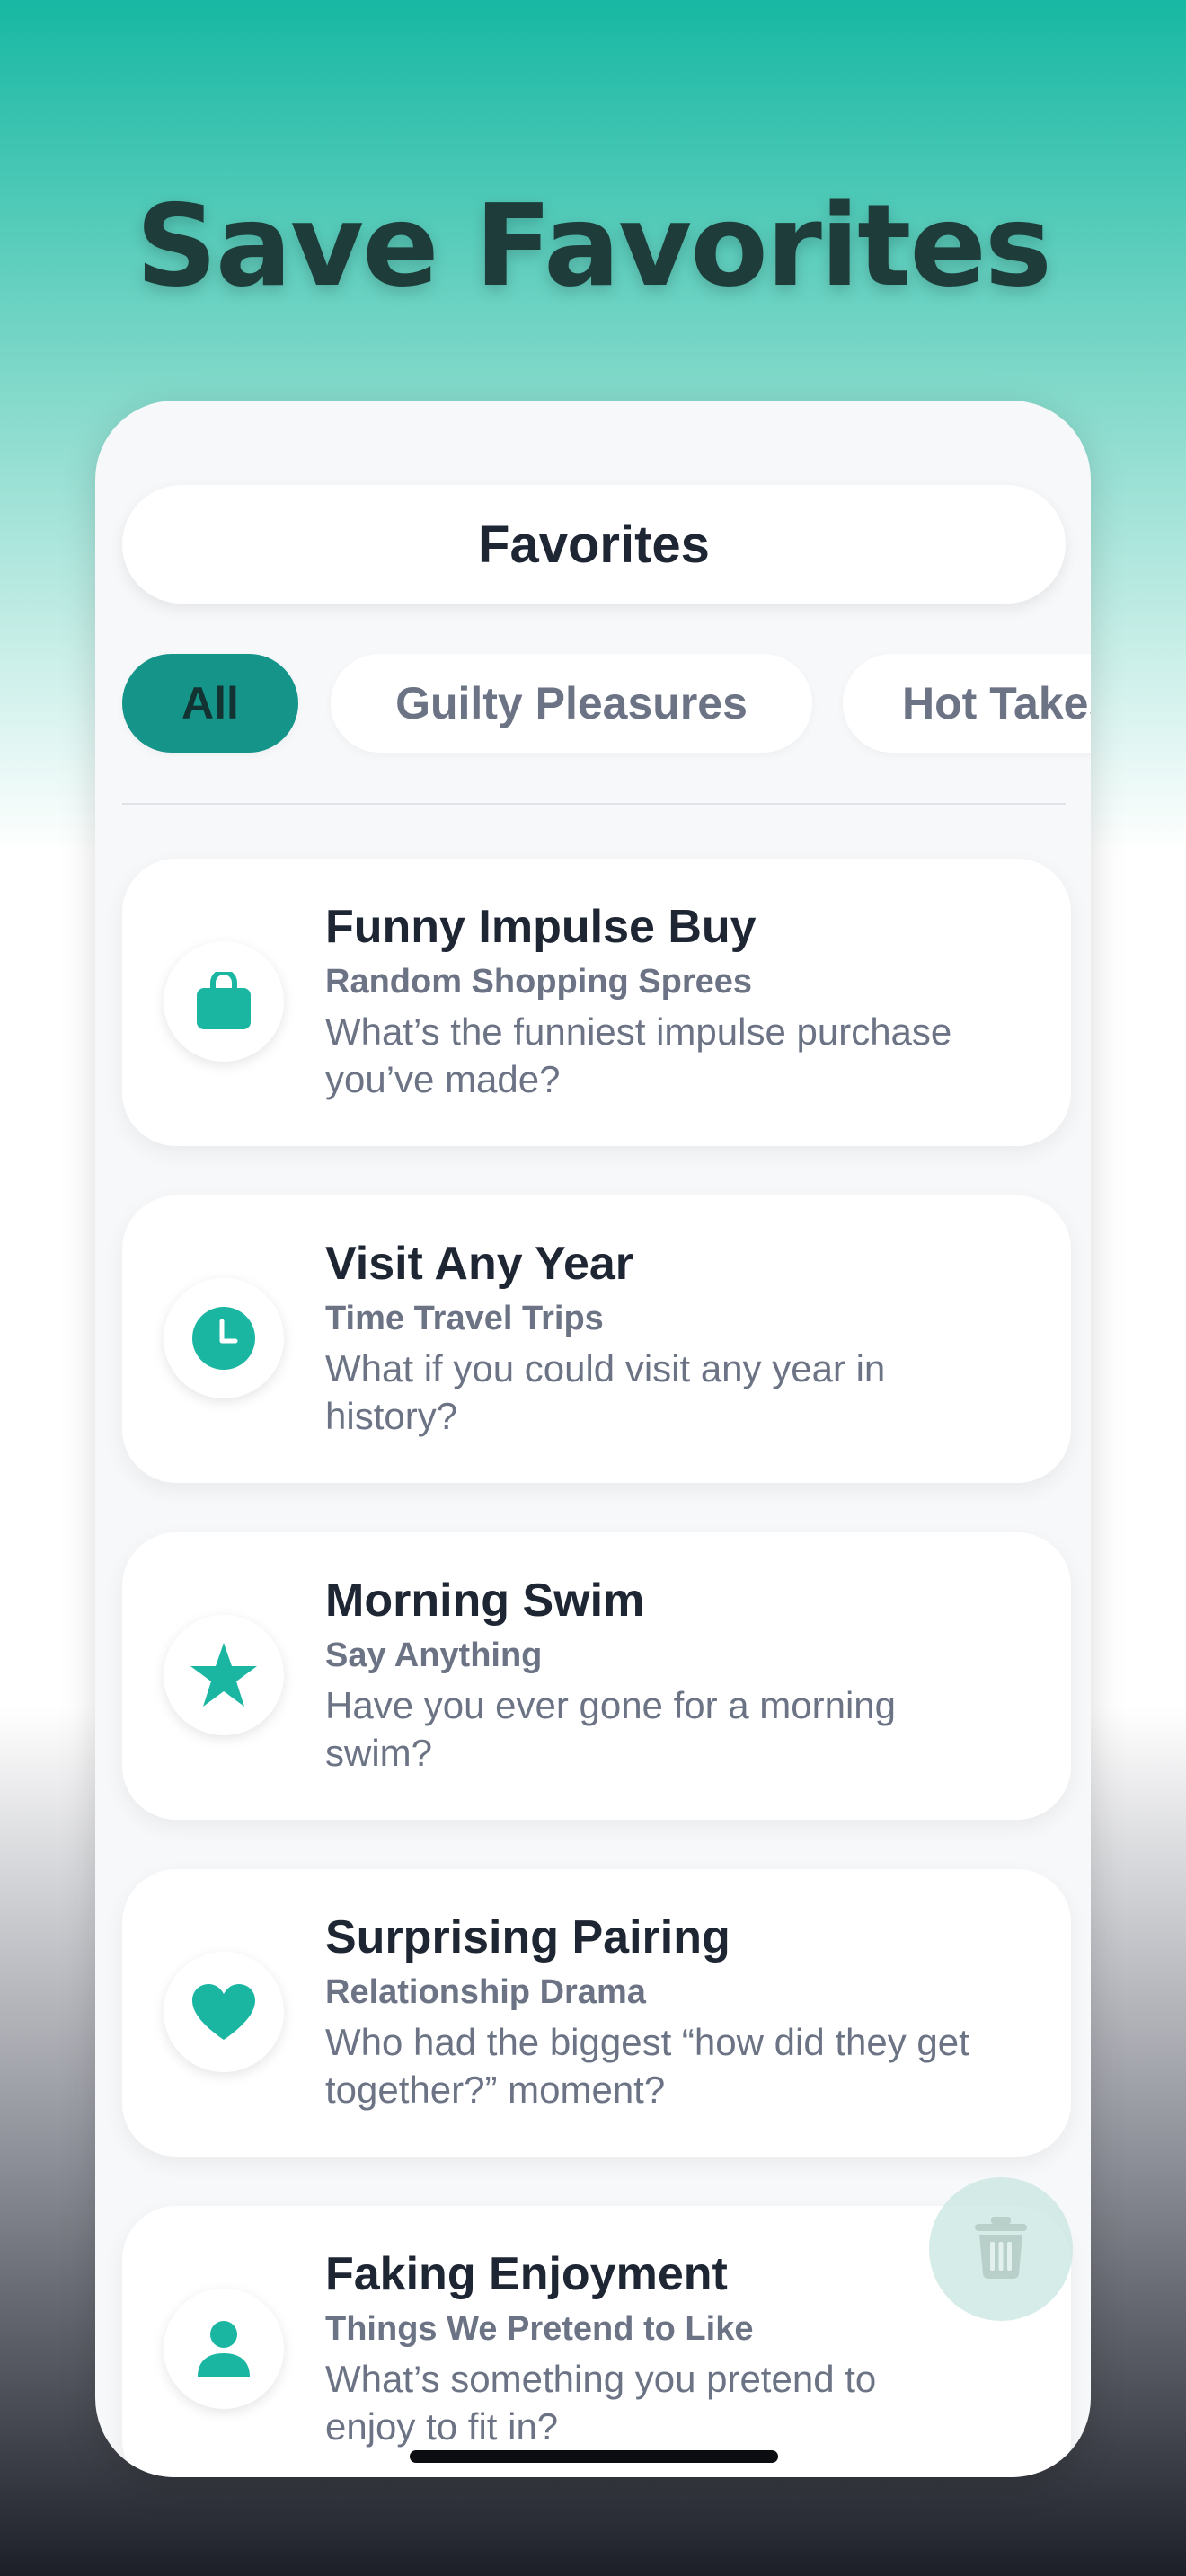 Image resolution: width=1186 pixels, height=2576 pixels. What do you see at coordinates (224, 2349) in the screenshot?
I see `person-icon` at bounding box center [224, 2349].